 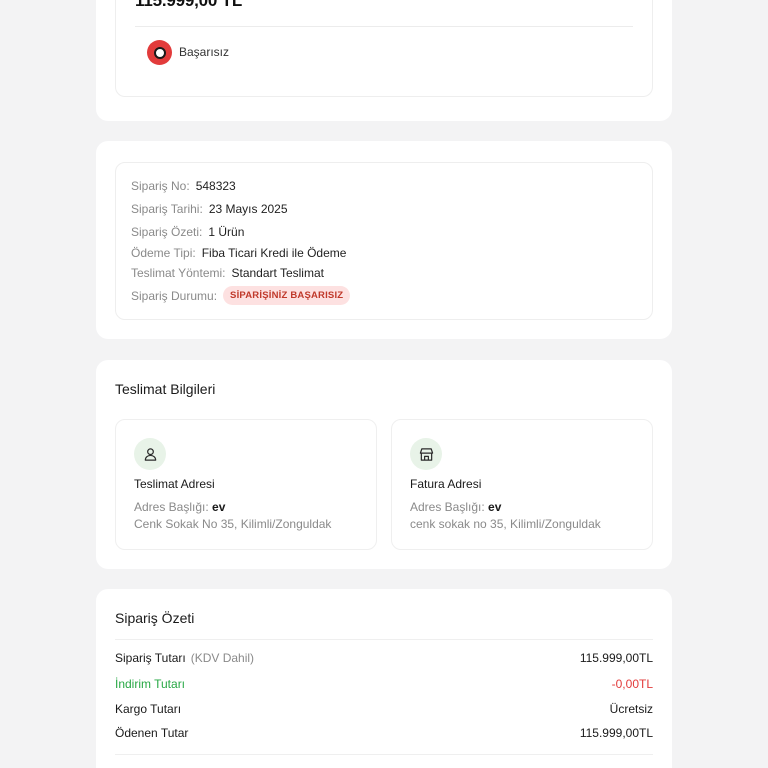 I want to click on discount-label: İndirim Tutarı, so click(x=150, y=684).